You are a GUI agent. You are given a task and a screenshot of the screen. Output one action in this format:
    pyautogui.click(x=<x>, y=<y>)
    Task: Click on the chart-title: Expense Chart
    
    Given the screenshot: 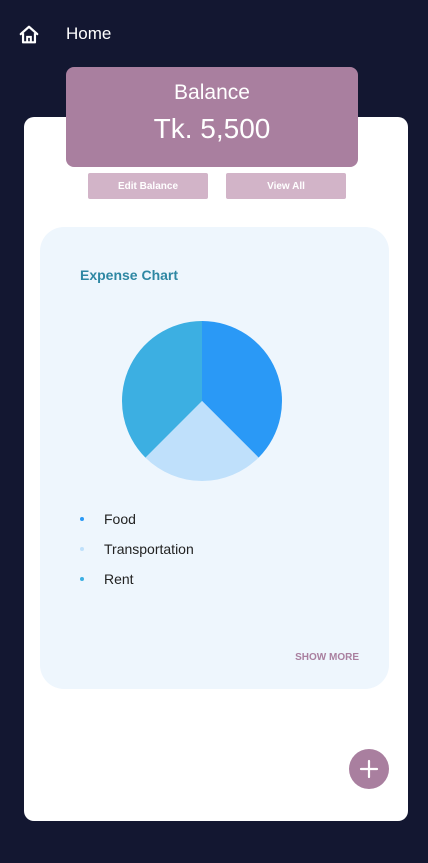 What is the action you would take?
    pyautogui.click(x=129, y=275)
    